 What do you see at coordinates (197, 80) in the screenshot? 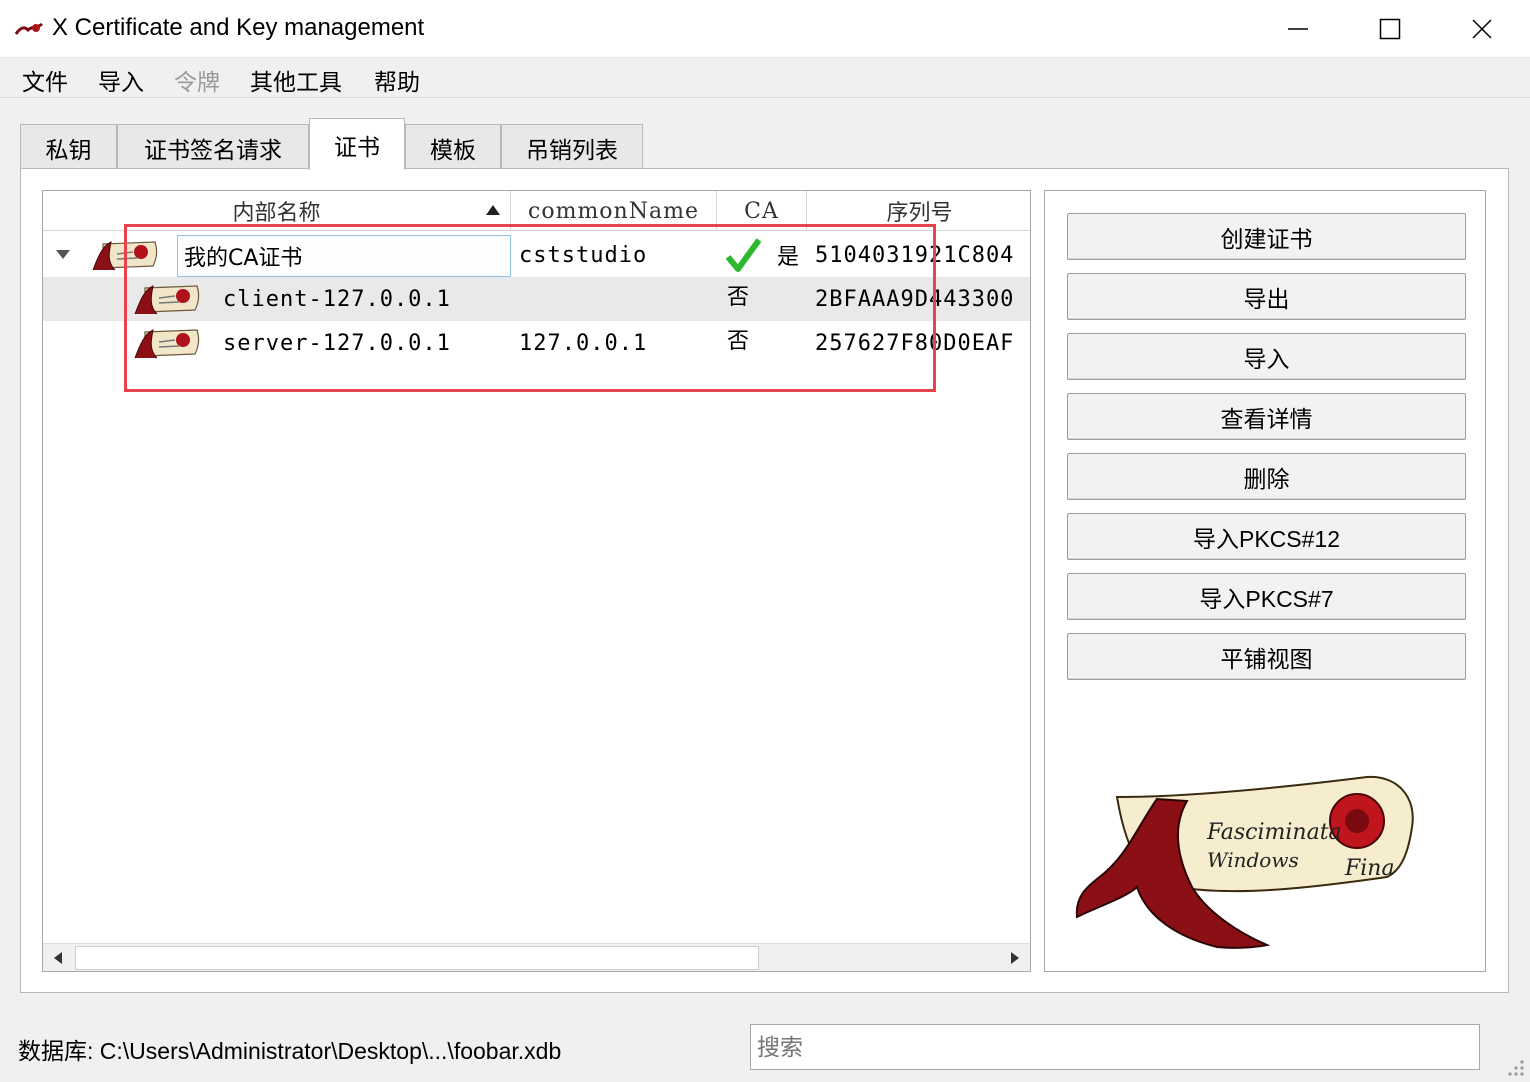
I see `menu-token: 令牌` at bounding box center [197, 80].